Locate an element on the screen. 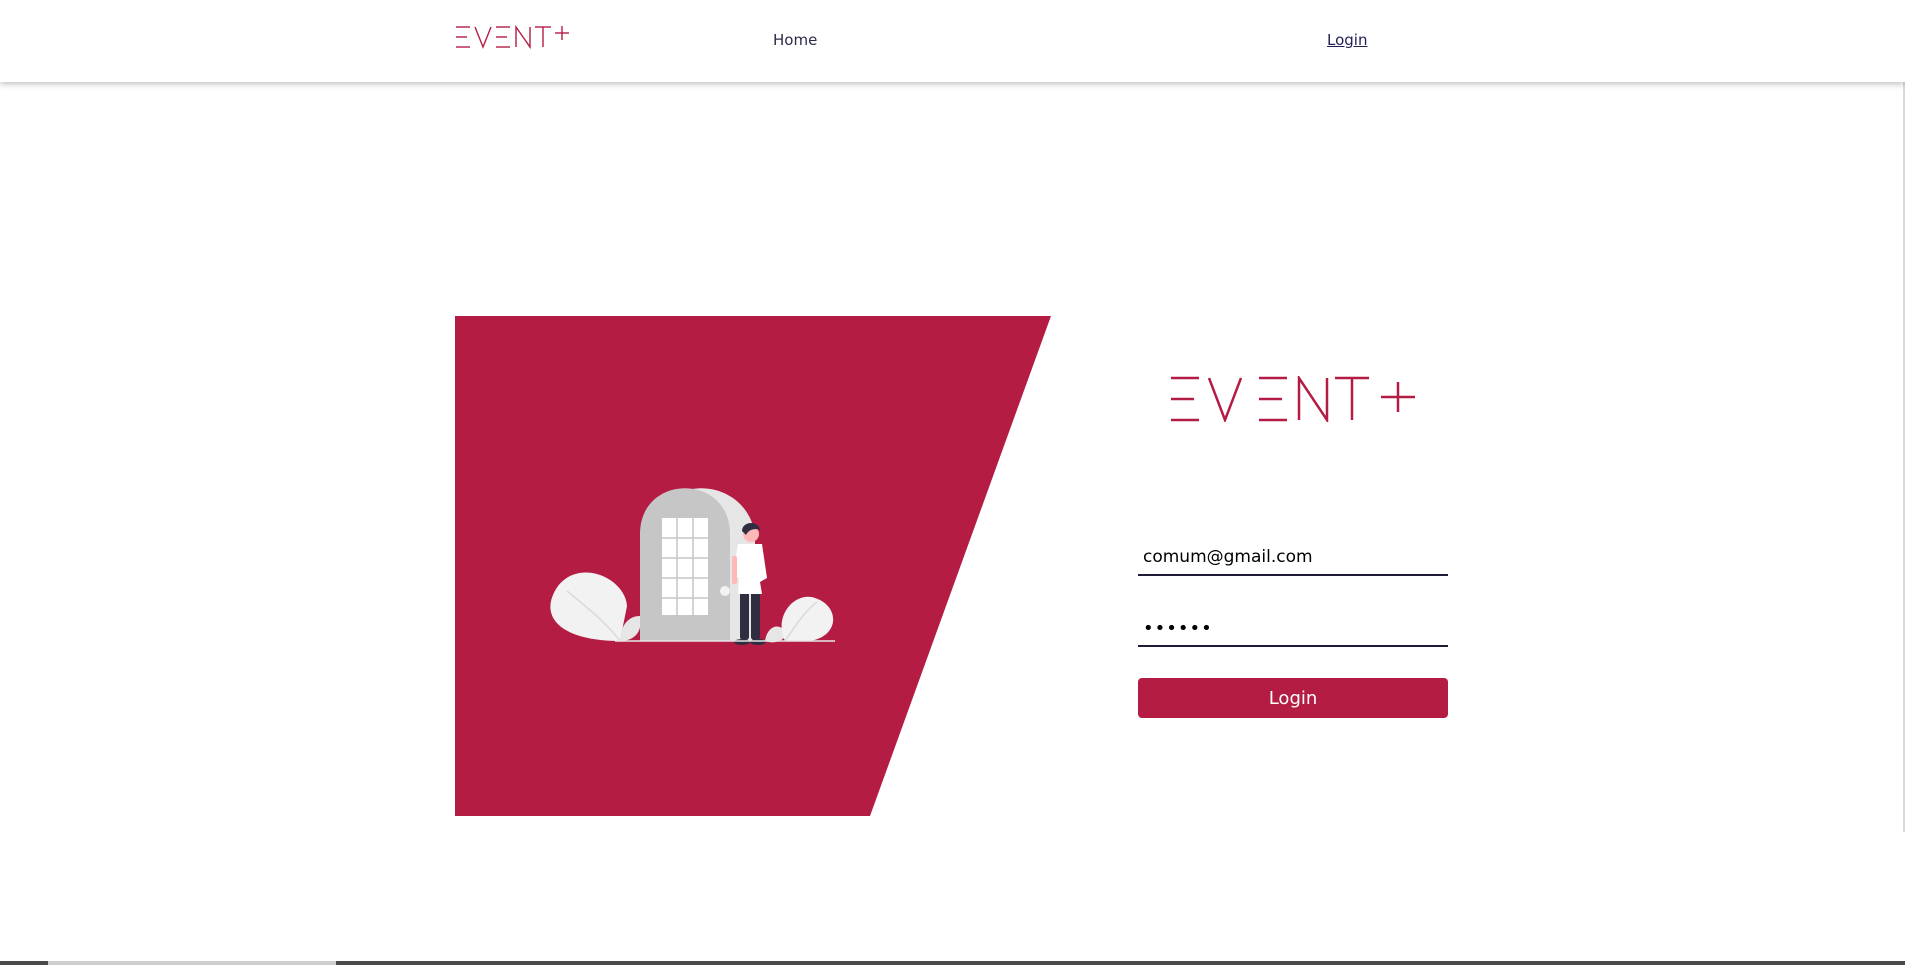 The image size is (1905, 965). logo-letter-n is located at coordinates (523, 37).